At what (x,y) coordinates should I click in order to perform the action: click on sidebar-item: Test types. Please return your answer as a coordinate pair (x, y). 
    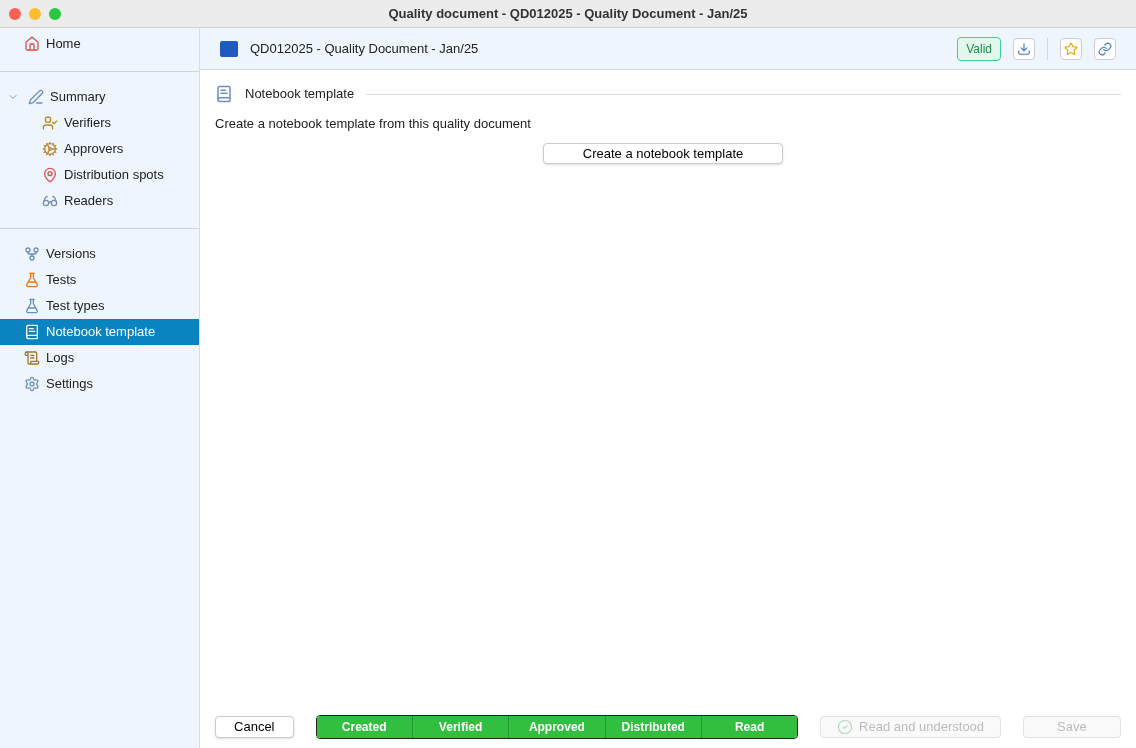
    Looking at the image, I should click on (99, 306).